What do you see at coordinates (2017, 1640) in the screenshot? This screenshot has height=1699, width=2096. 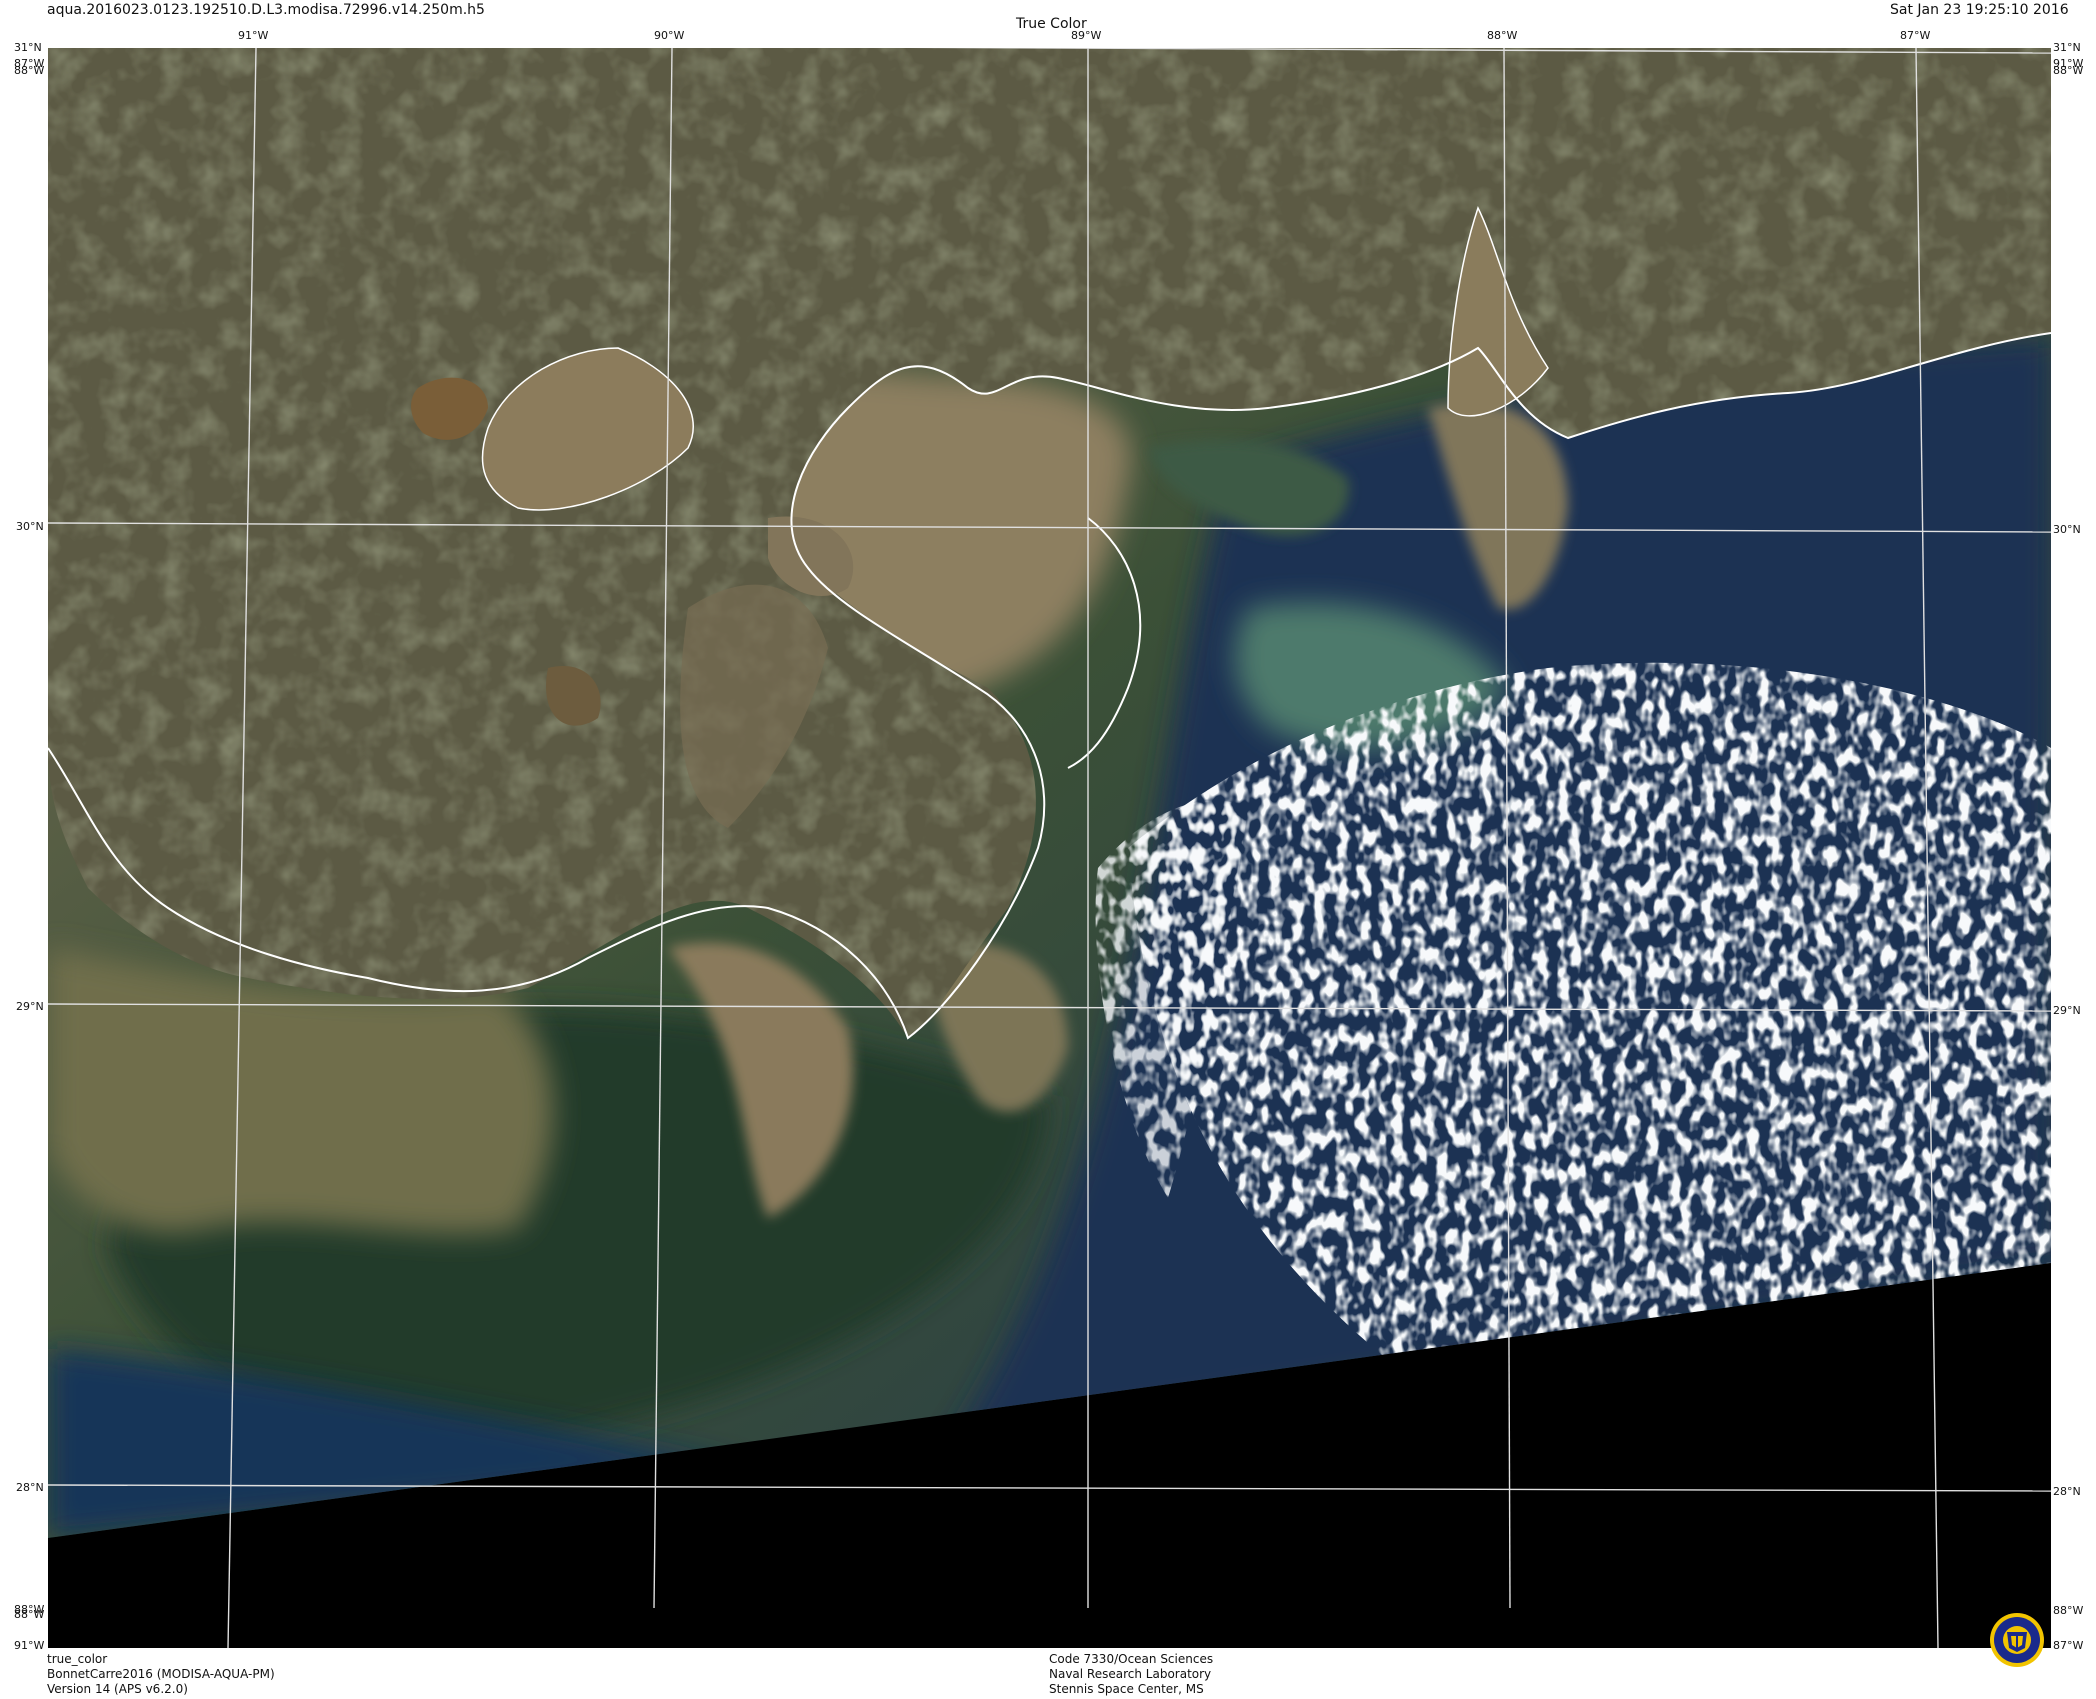 I see `nrl-seal-icon` at bounding box center [2017, 1640].